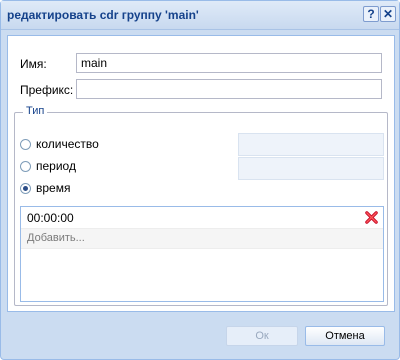 The image size is (400, 360). Describe the element at coordinates (311, 144) in the screenshot. I see `count-field` at that location.